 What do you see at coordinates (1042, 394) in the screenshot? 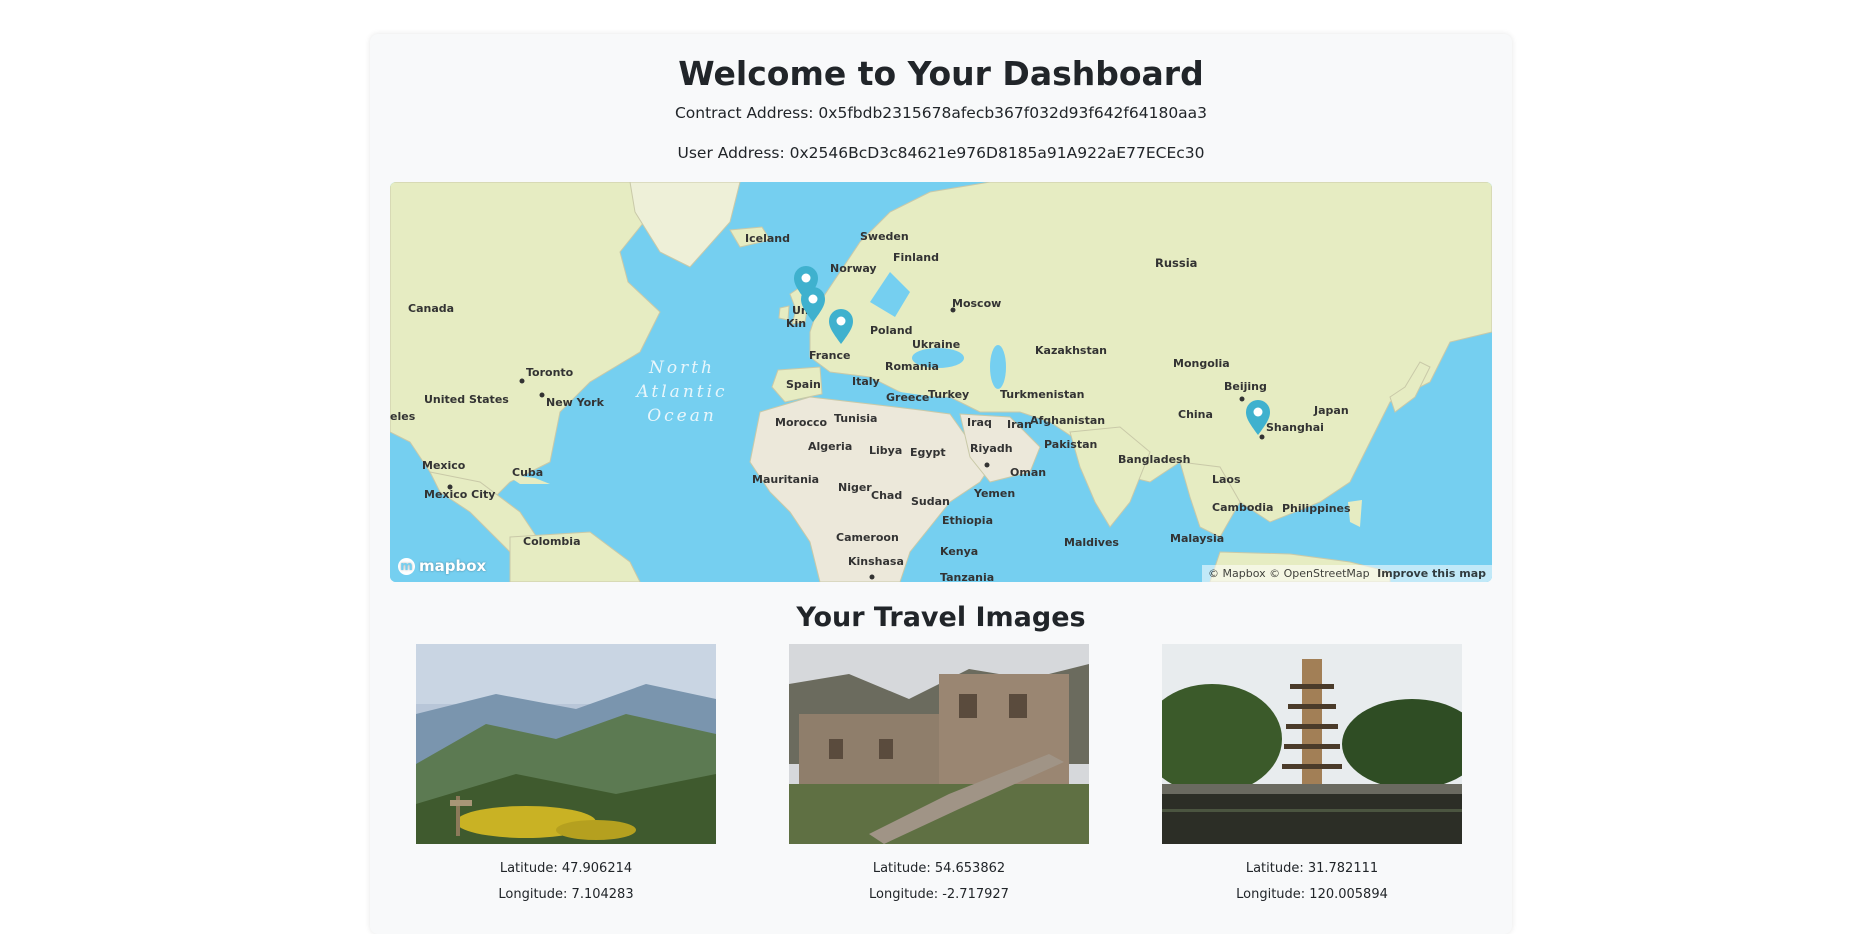
I see `map-label: Turkmenistan` at bounding box center [1042, 394].